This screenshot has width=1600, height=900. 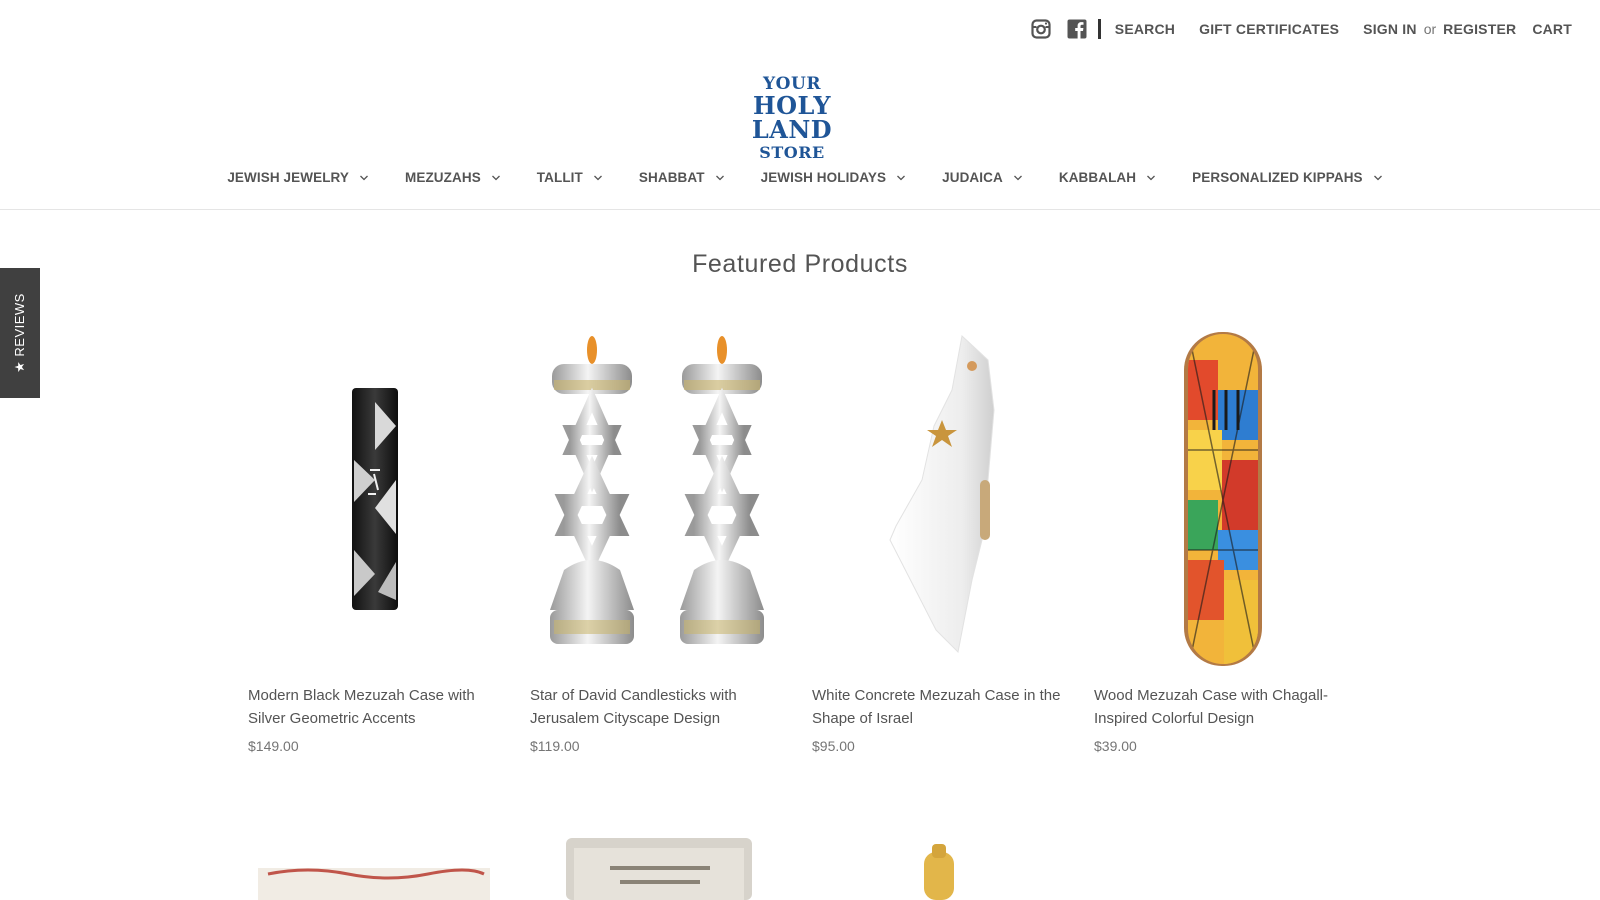 What do you see at coordinates (559, 177) in the screenshot?
I see `nav-label: TALLIT` at bounding box center [559, 177].